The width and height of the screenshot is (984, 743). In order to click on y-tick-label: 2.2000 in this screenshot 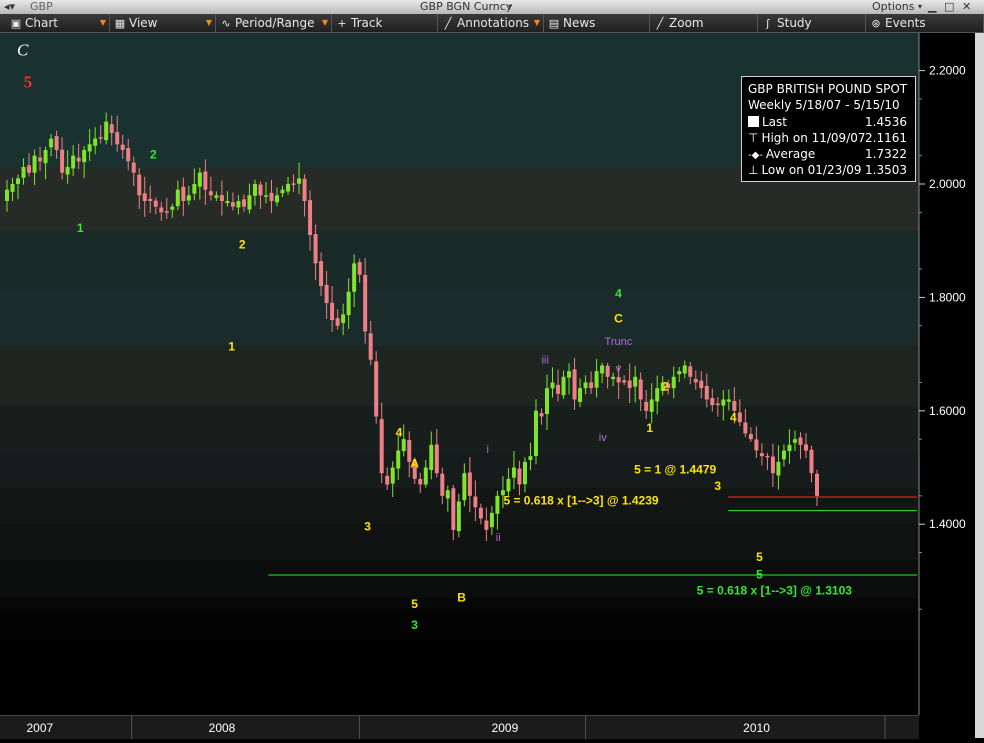, I will do `click(947, 71)`.